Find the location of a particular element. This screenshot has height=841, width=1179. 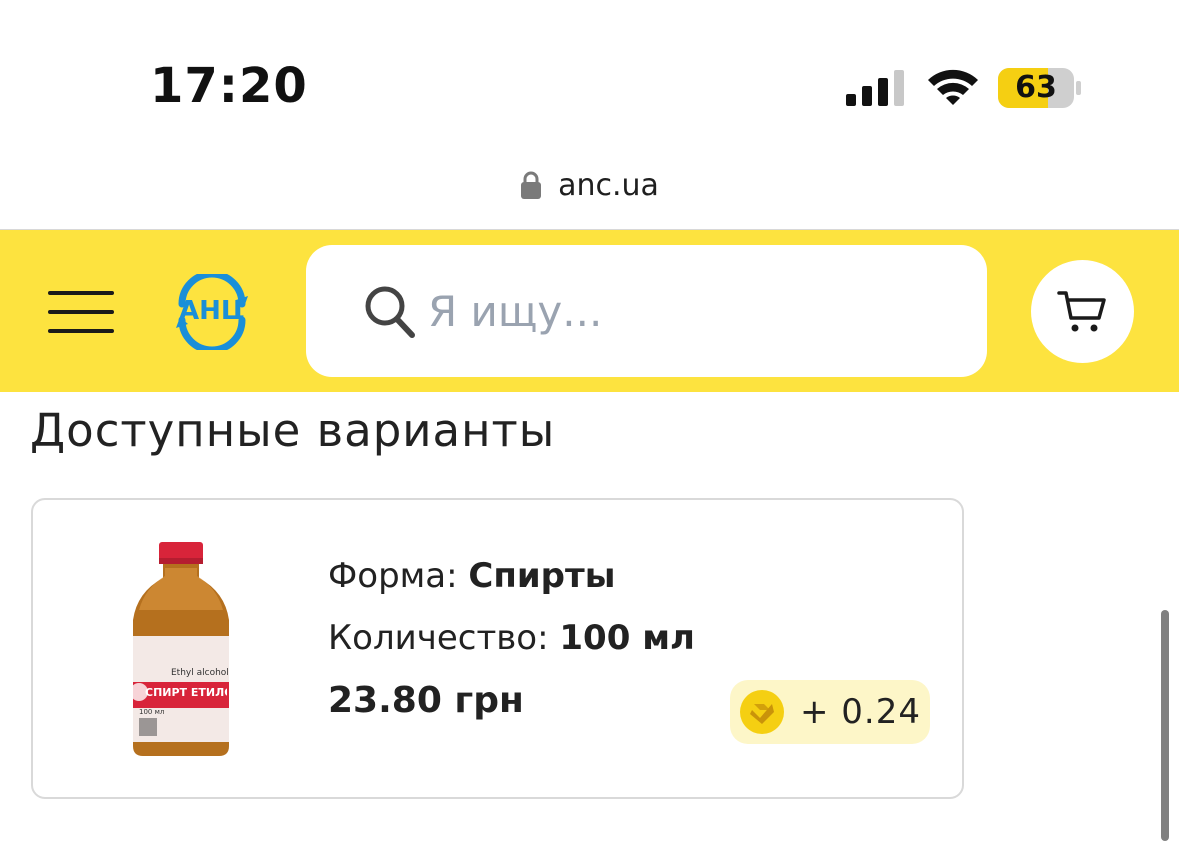

bottle-label-top: Ethyl alcohol is located at coordinates (200, 673).